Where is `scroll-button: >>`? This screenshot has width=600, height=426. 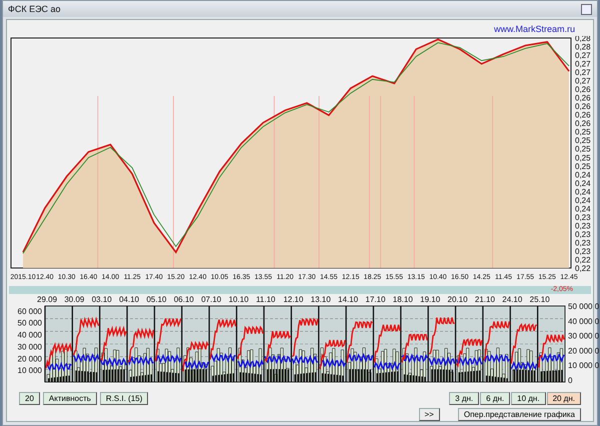
scroll-button: >> is located at coordinates (429, 414).